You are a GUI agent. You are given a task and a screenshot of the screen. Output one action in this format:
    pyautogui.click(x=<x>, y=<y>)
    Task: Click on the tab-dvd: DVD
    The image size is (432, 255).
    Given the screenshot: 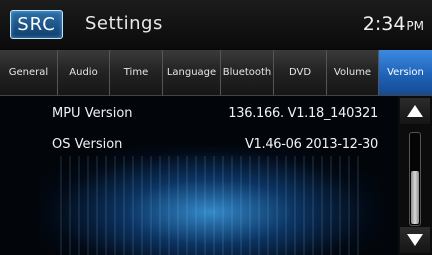 What is the action you would take?
    pyautogui.click(x=300, y=72)
    